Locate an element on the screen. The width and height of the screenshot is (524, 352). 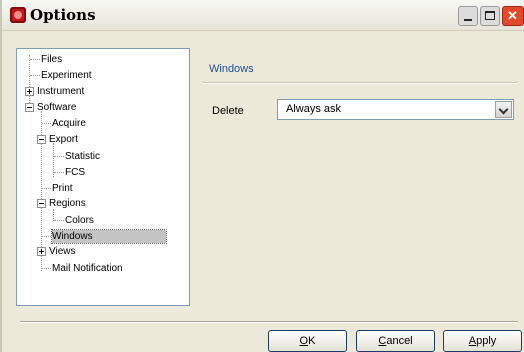
tree-item-print: Print is located at coordinates (62, 188).